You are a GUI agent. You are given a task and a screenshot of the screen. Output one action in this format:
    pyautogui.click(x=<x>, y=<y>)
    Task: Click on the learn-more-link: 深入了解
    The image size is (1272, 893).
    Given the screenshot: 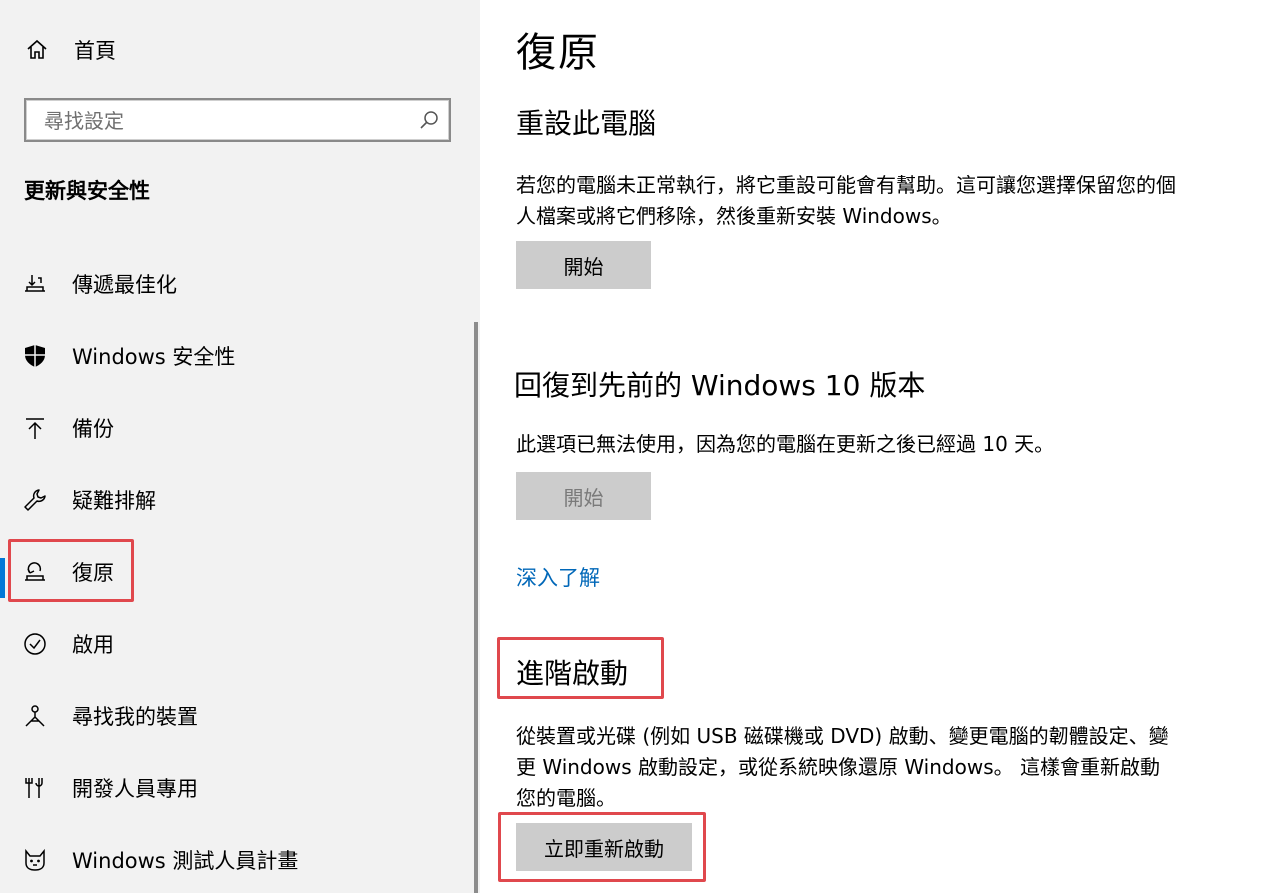 What is the action you would take?
    pyautogui.click(x=558, y=577)
    